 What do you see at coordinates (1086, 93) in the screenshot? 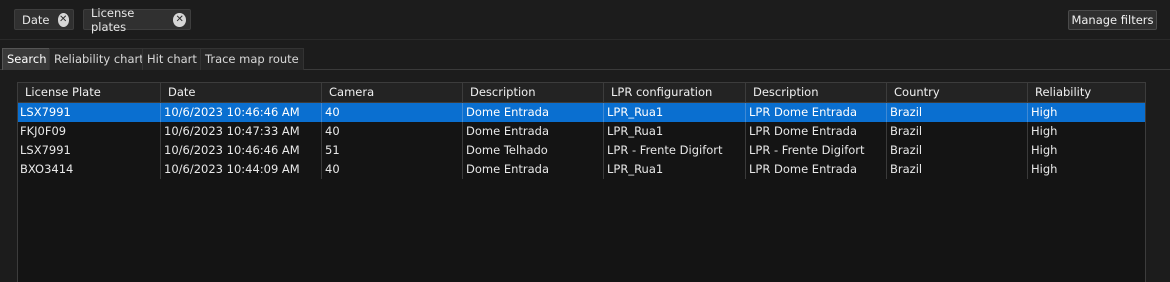
I see `column-header-reliability: Reliability` at bounding box center [1086, 93].